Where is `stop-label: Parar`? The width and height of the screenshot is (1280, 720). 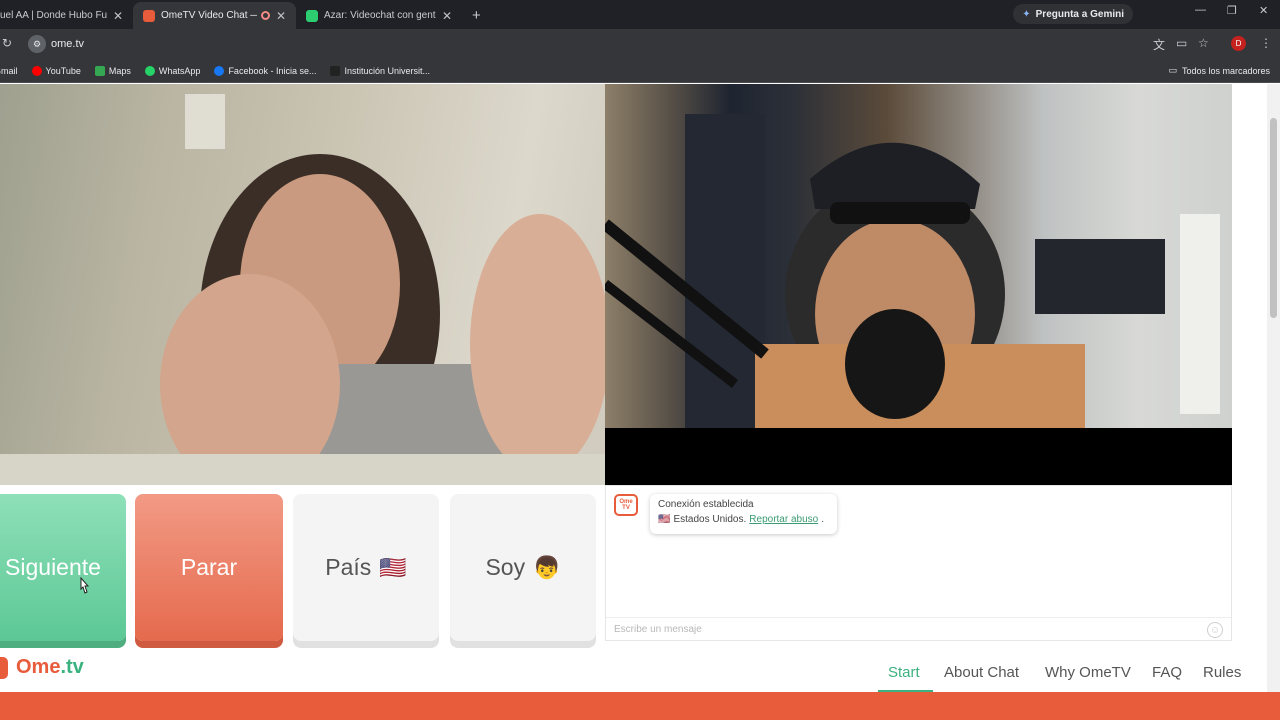 stop-label: Parar is located at coordinates (209, 567).